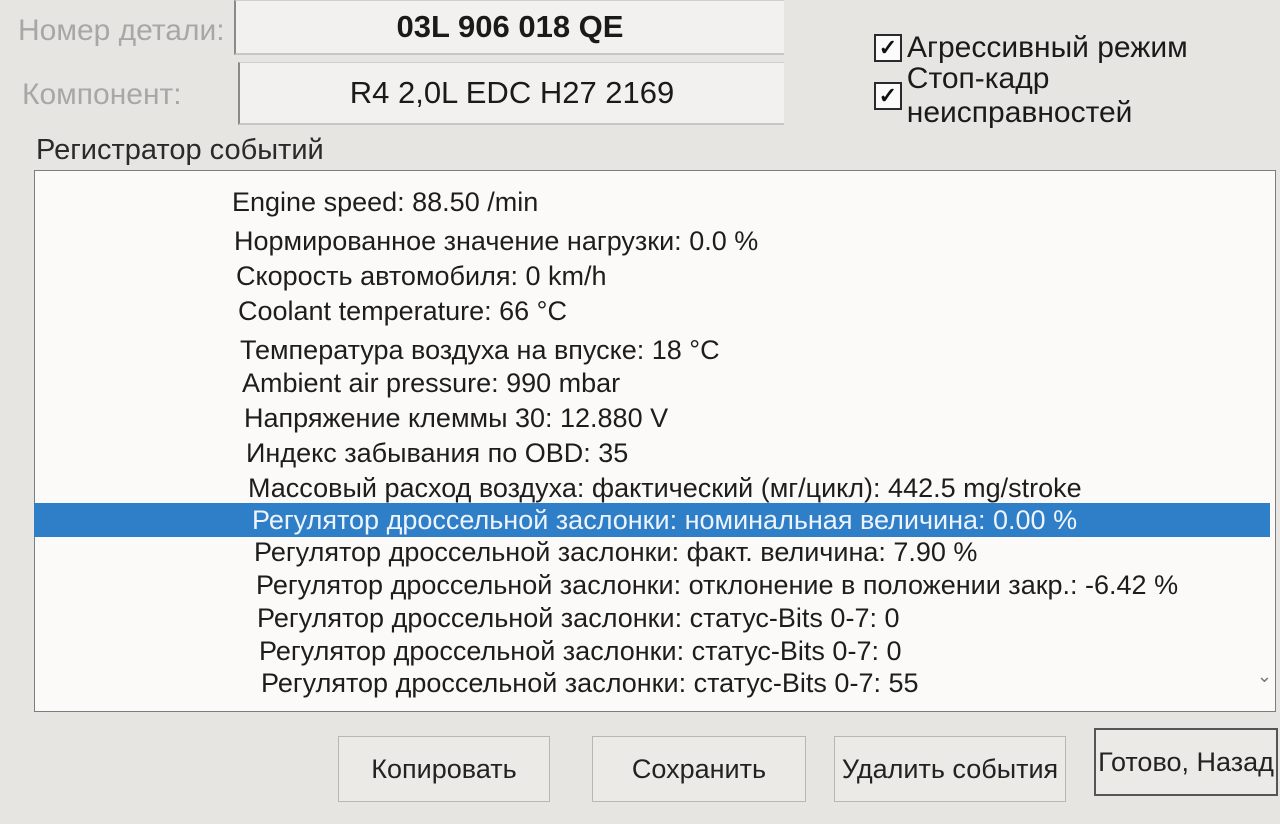  What do you see at coordinates (102, 94) in the screenshot?
I see `component-label: Компонент:` at bounding box center [102, 94].